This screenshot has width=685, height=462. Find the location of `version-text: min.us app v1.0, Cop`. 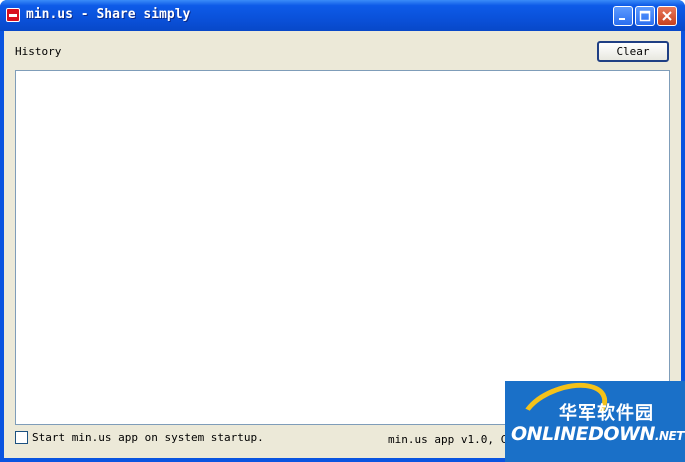

version-text: min.us app v1.0, Cop is located at coordinates (454, 439).